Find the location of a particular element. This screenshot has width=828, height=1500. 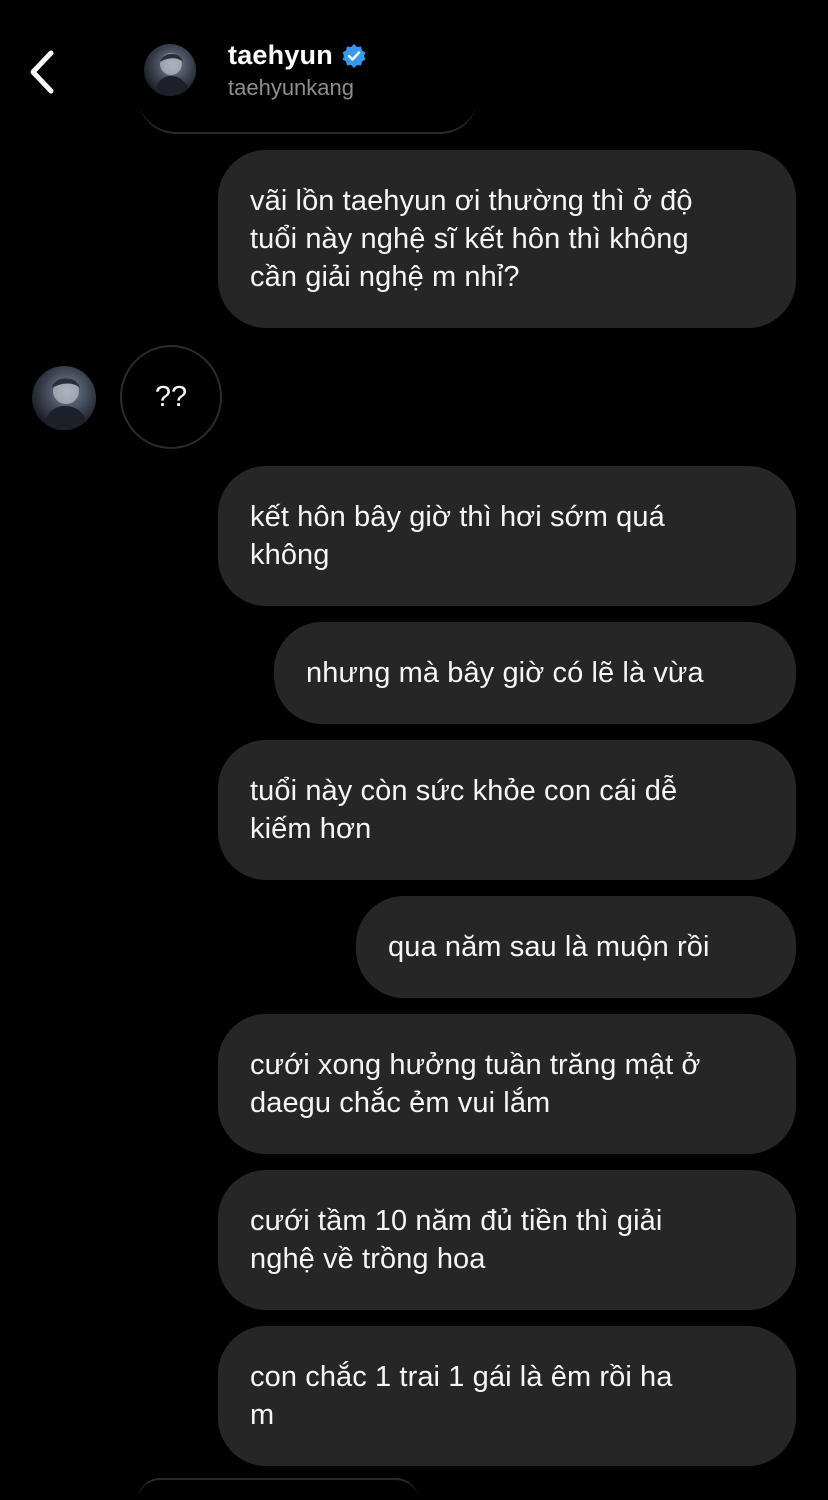

sender-avatar is located at coordinates (64, 398).